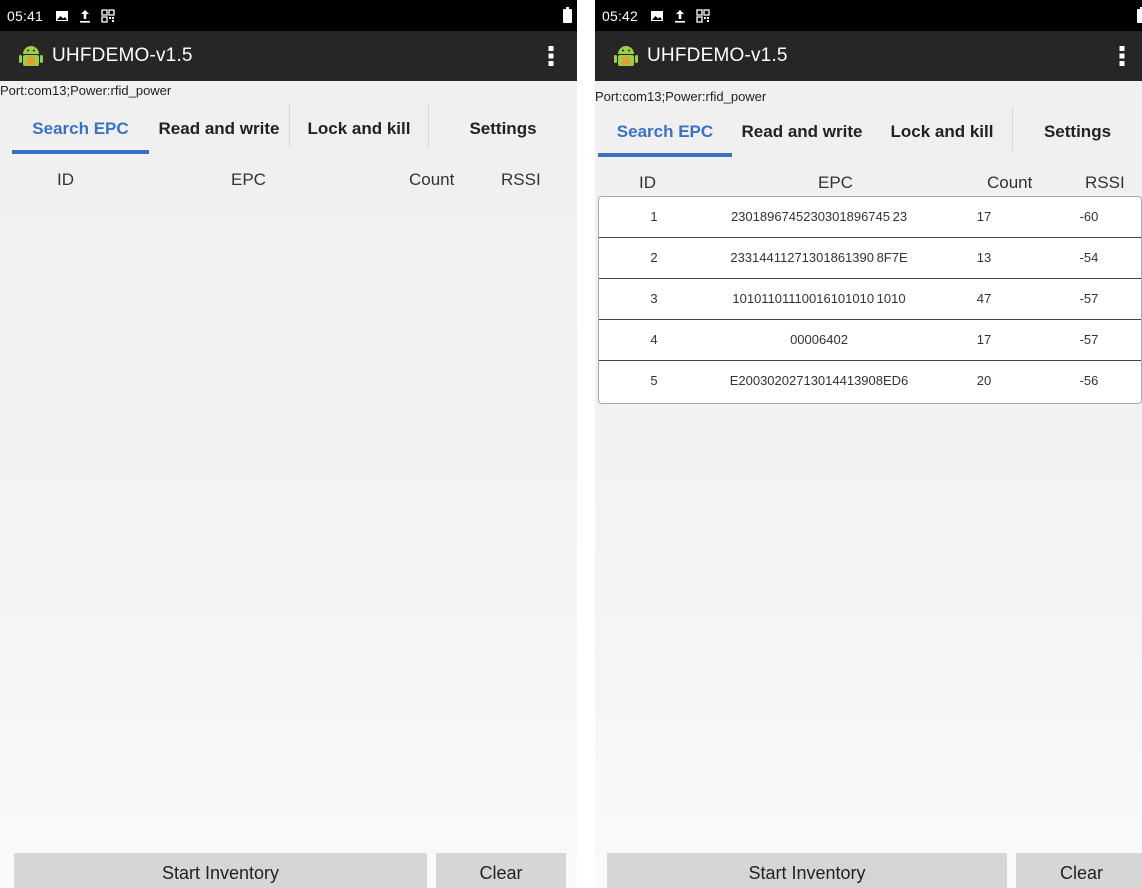 The height and width of the screenshot is (888, 1142). What do you see at coordinates (868, 15) in the screenshot?
I see `status-bar: 05:42` at bounding box center [868, 15].